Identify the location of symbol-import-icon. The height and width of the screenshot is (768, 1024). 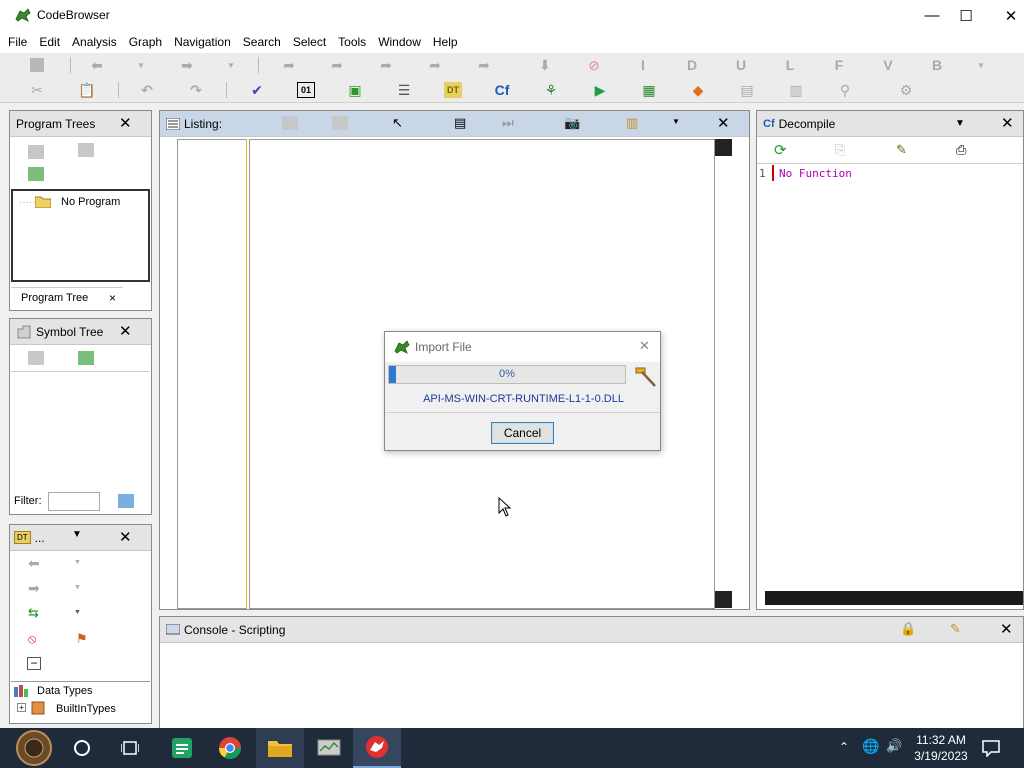
(86, 358).